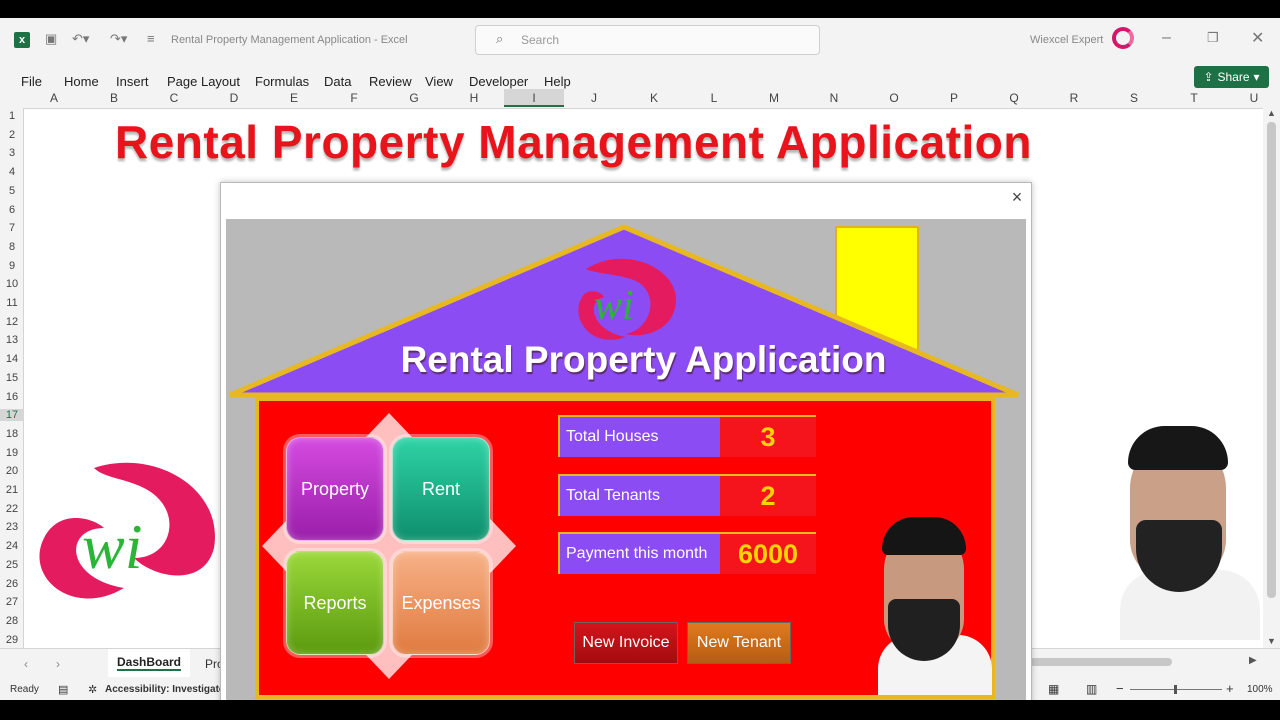 This screenshot has width=1280, height=720. I want to click on accessibility-status: Accessibility: Investigate, so click(165, 689).